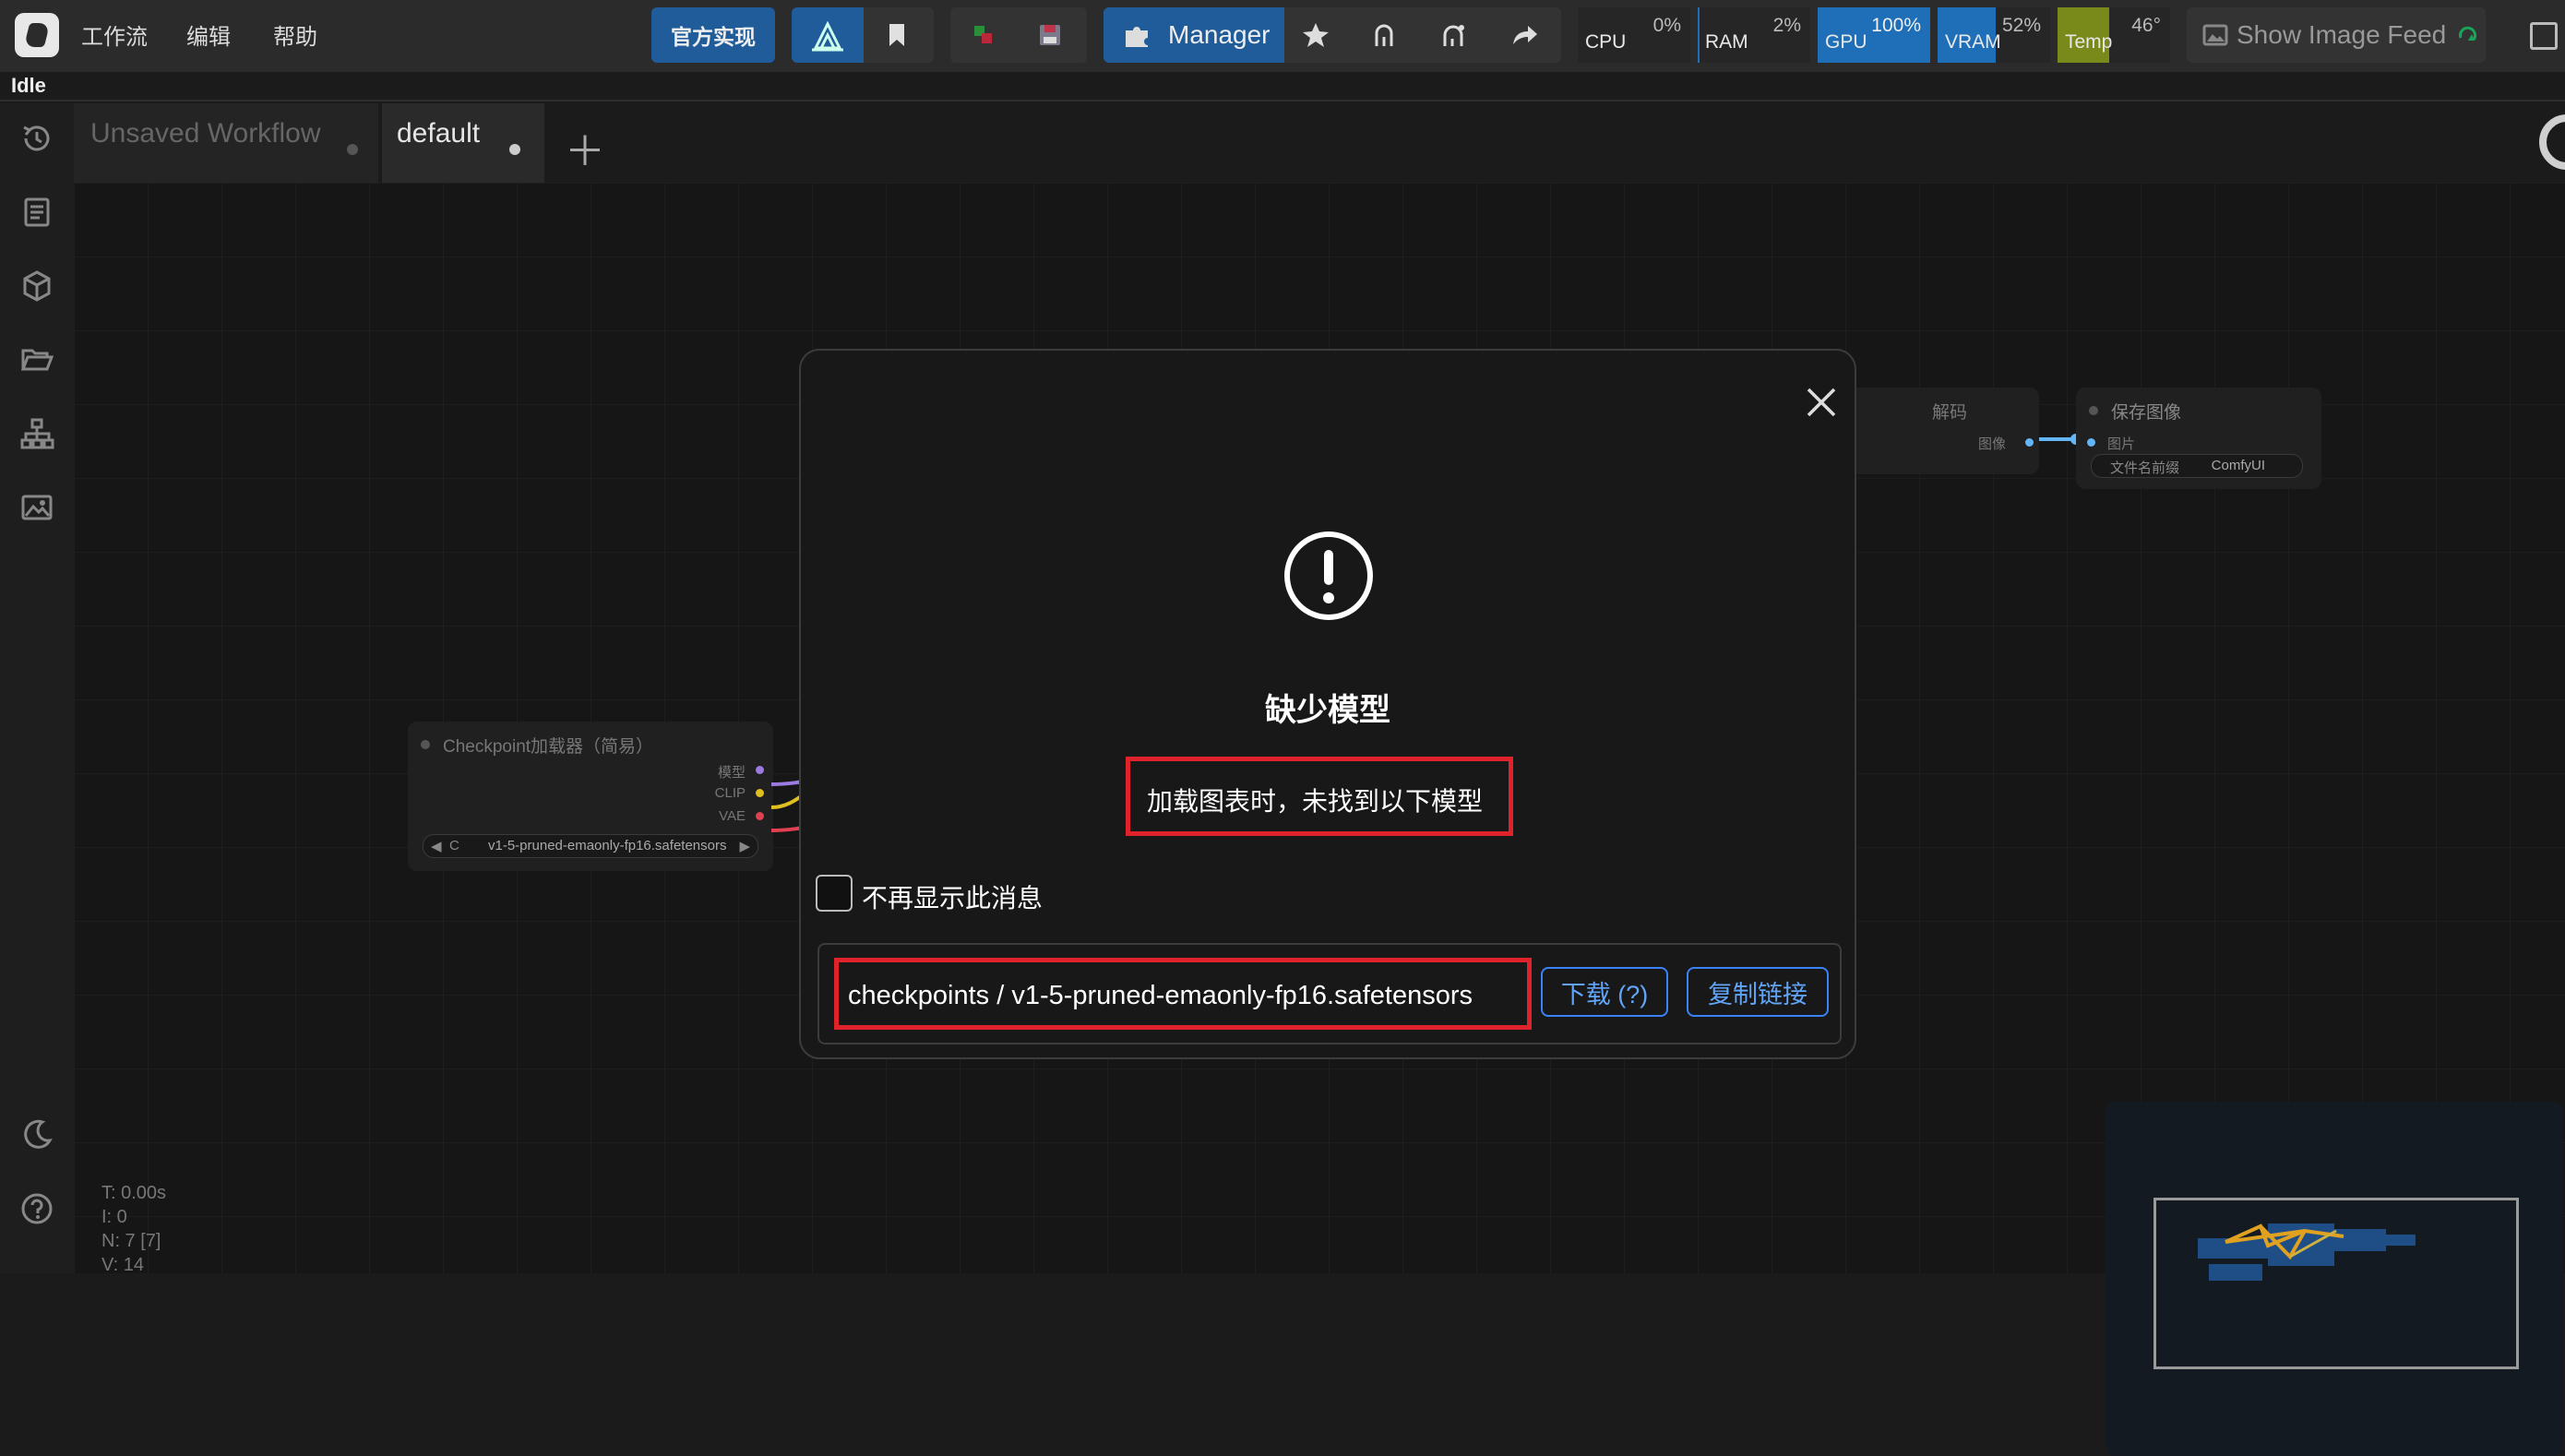 The height and width of the screenshot is (1456, 2565). I want to click on gallery-icon, so click(36, 507).